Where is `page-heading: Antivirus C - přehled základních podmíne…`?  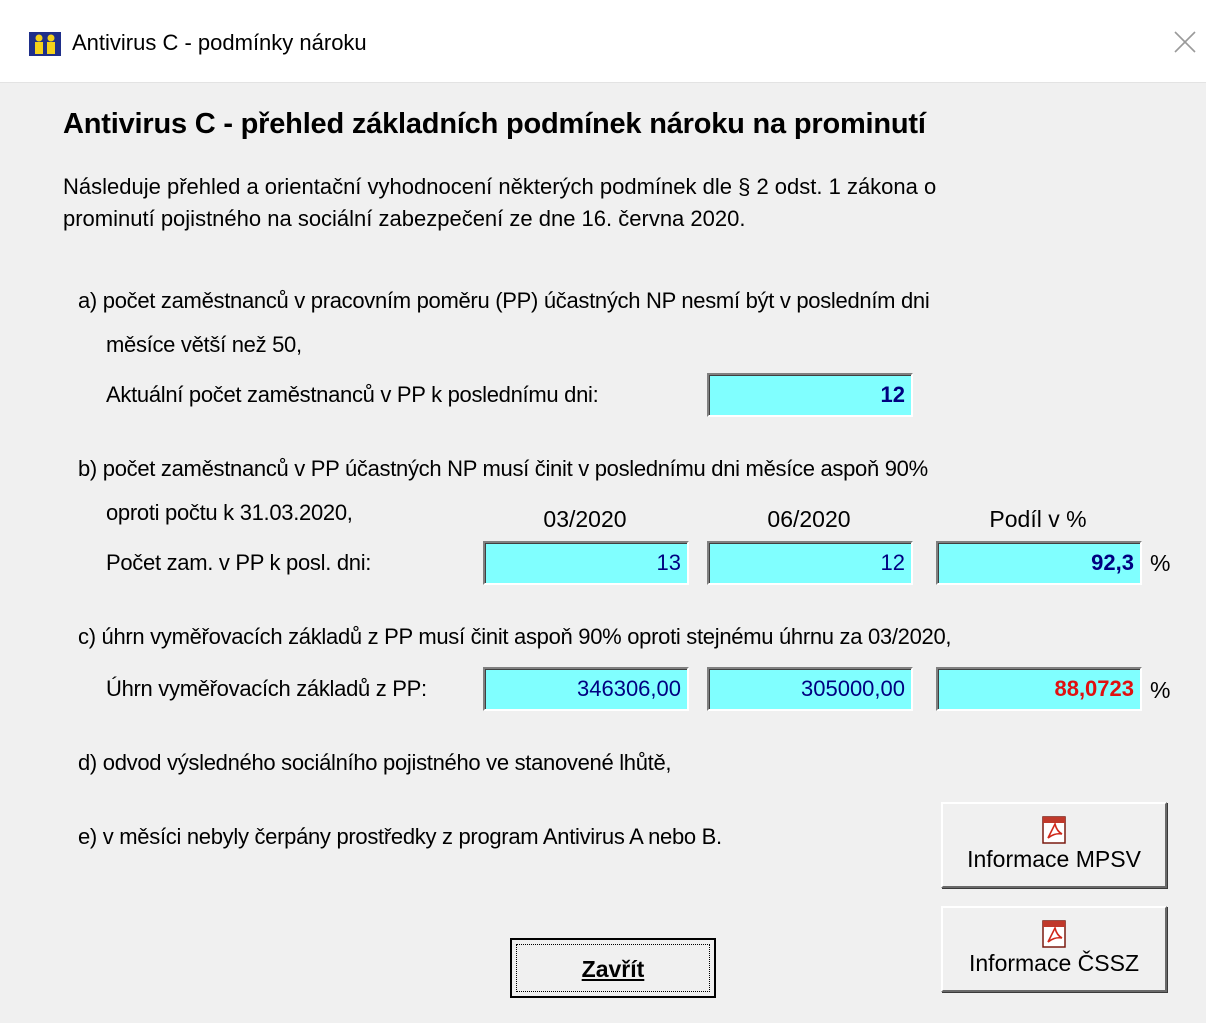
page-heading: Antivirus C - přehled základních podmíne… is located at coordinates (494, 124).